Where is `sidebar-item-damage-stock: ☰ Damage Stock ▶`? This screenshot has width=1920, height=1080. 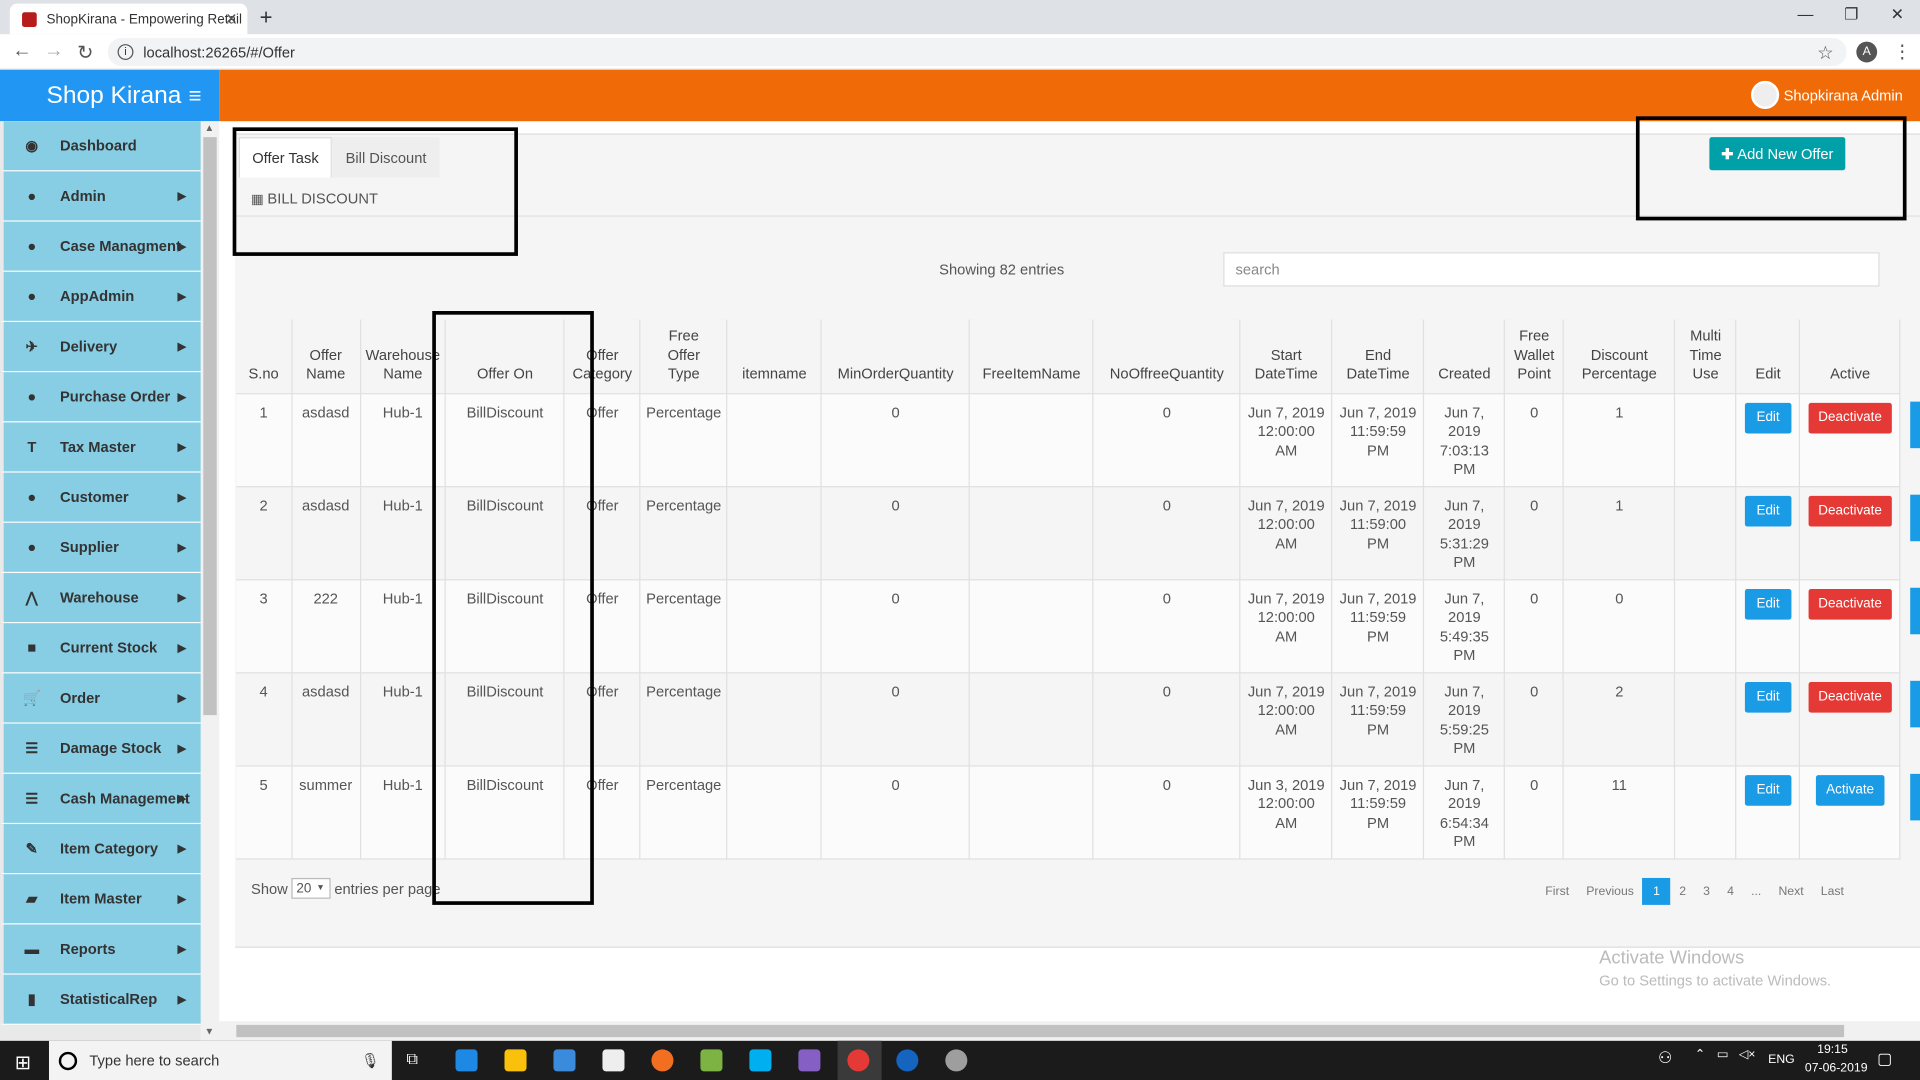 sidebar-item-damage-stock: ☰ Damage Stock ▶ is located at coordinates (100, 748).